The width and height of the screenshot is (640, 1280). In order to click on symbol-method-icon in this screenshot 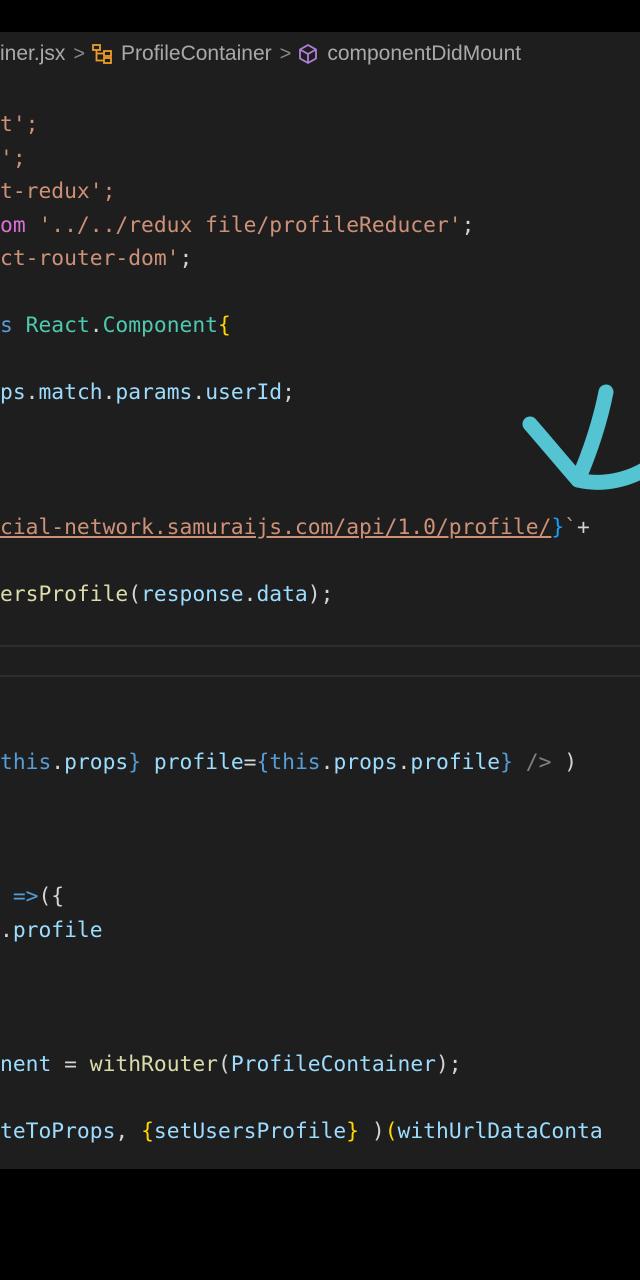, I will do `click(308, 54)`.